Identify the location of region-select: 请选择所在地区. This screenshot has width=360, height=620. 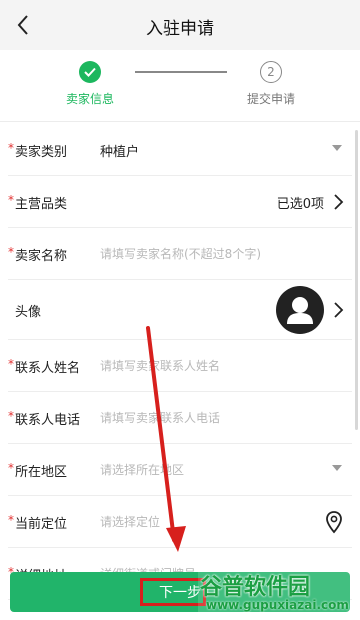
(142, 469).